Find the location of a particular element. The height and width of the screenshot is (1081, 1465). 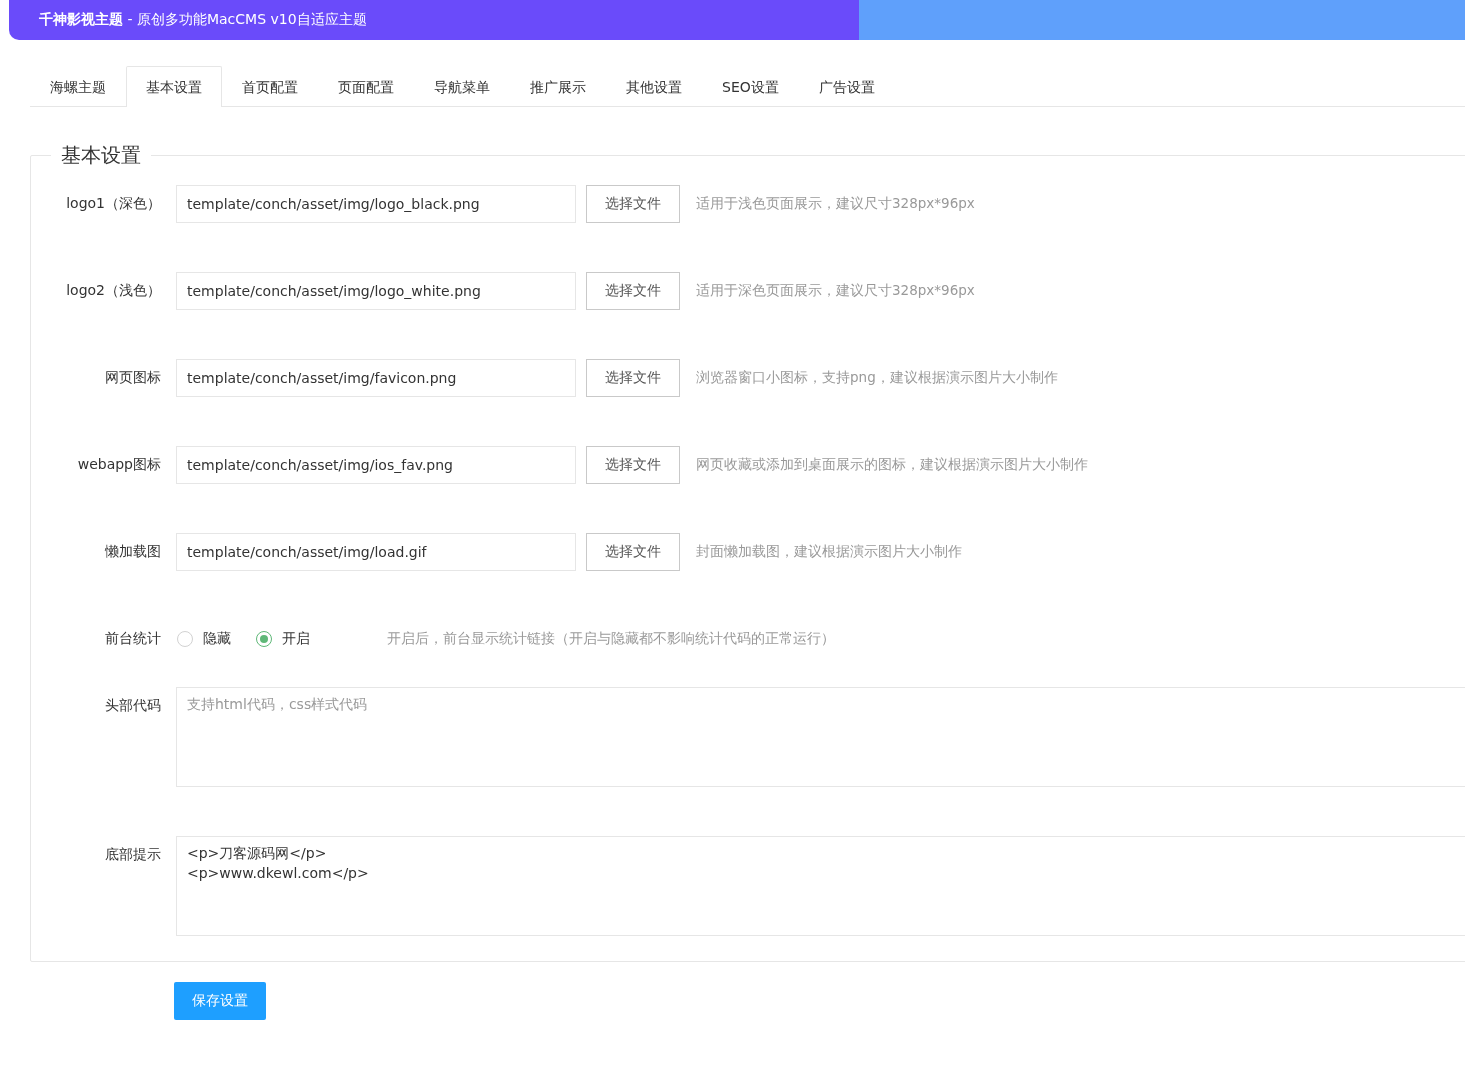

tab: 其他设置 is located at coordinates (654, 86).